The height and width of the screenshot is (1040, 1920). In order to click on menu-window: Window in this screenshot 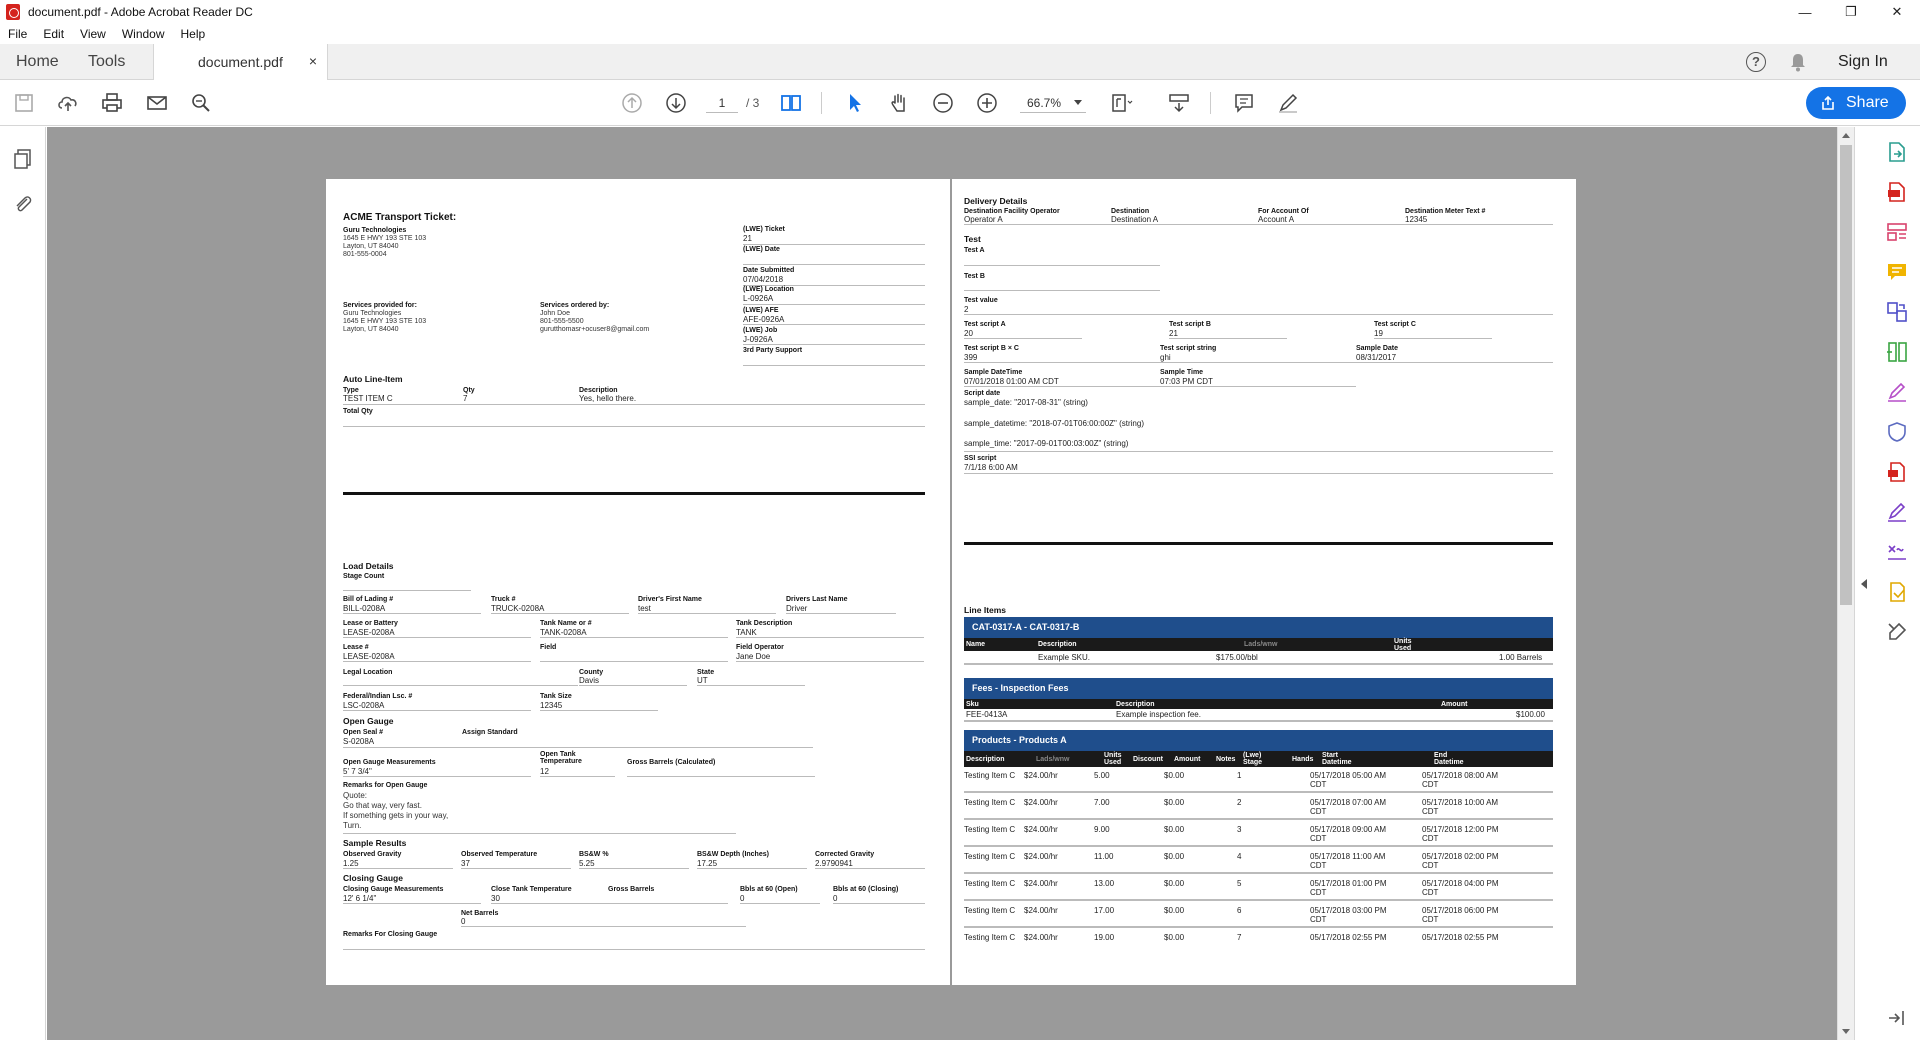, I will do `click(143, 34)`.